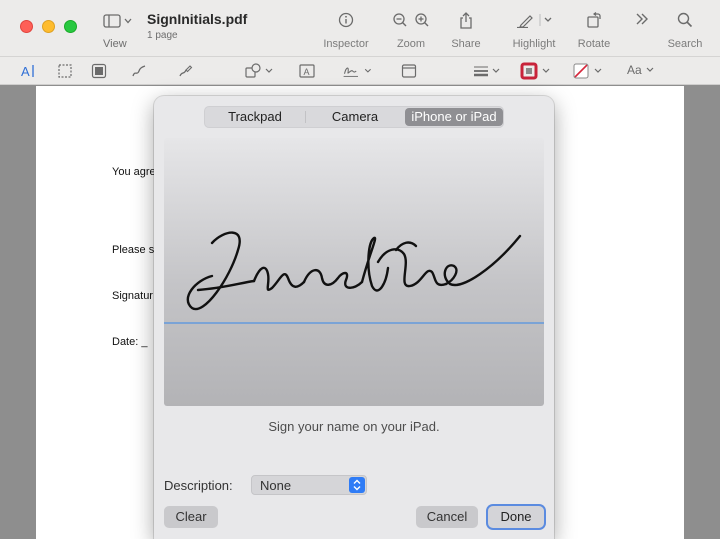 The width and height of the screenshot is (720, 539). I want to click on inspector-button: Inspector, so click(346, 32).